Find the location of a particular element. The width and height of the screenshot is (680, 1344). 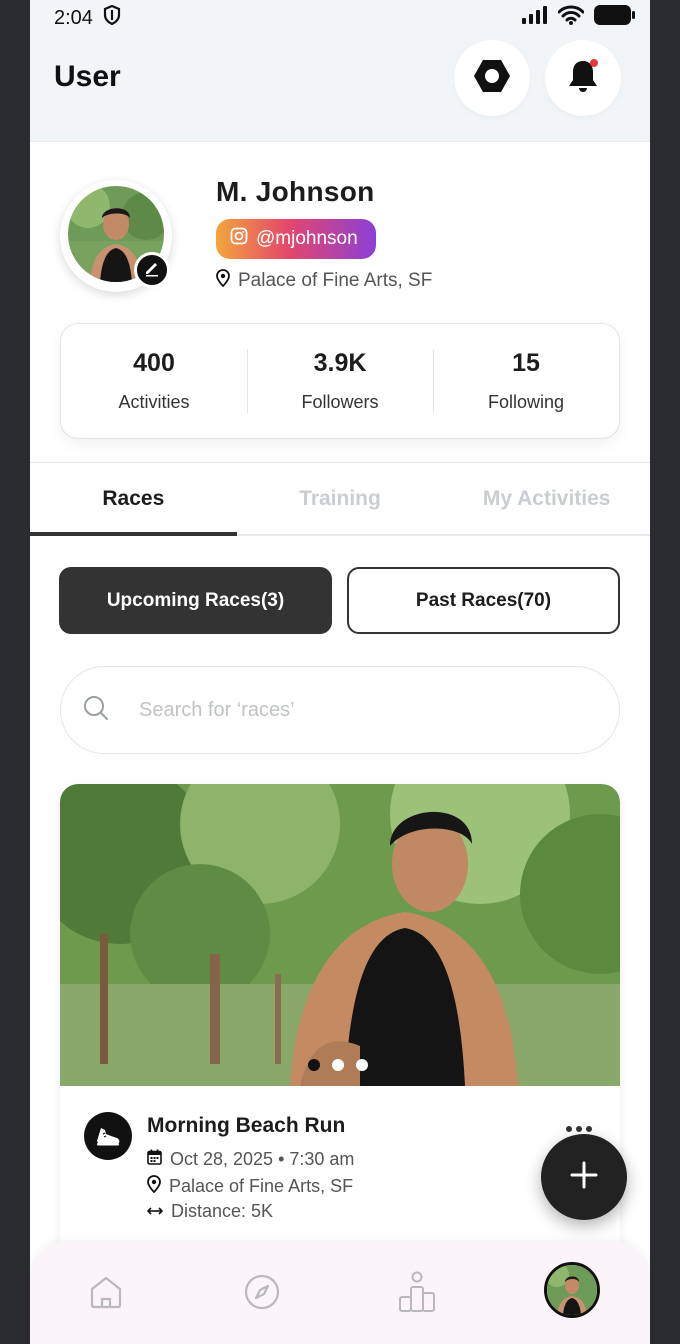

status-time: 2:04 is located at coordinates (73, 17).